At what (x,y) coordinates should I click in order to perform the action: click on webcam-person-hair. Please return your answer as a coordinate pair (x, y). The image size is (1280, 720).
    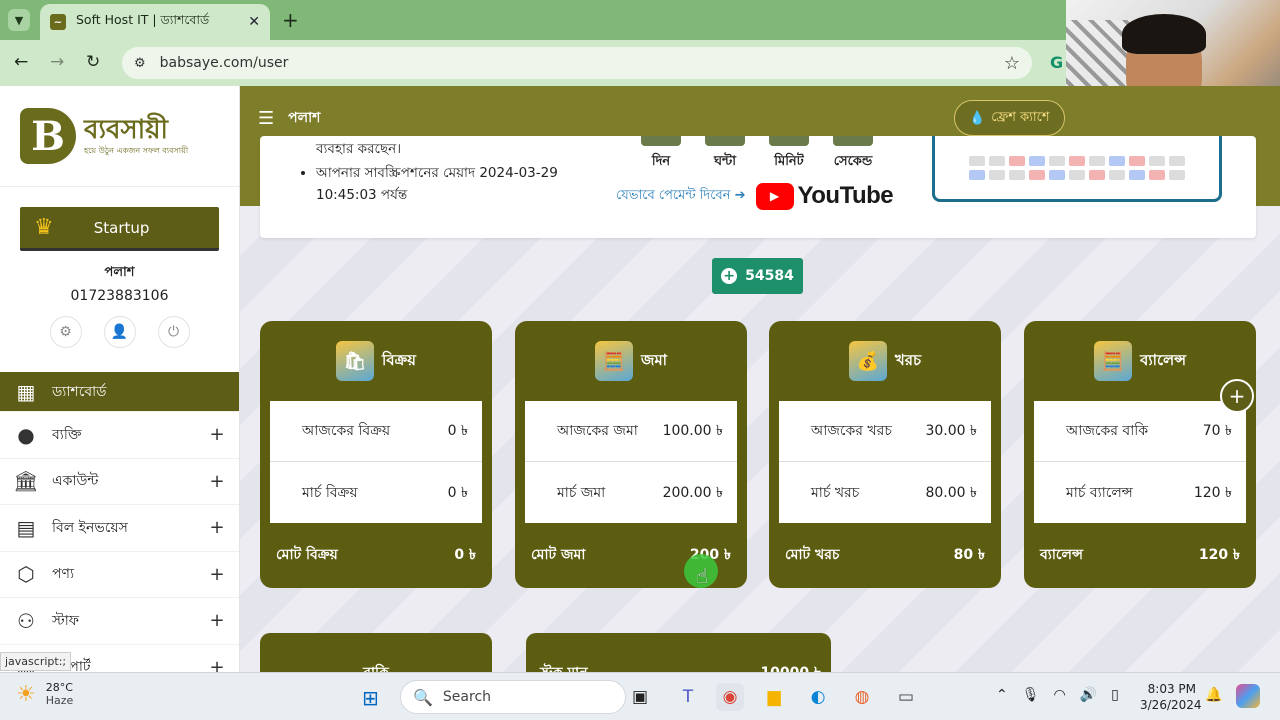
    Looking at the image, I should click on (1164, 34).